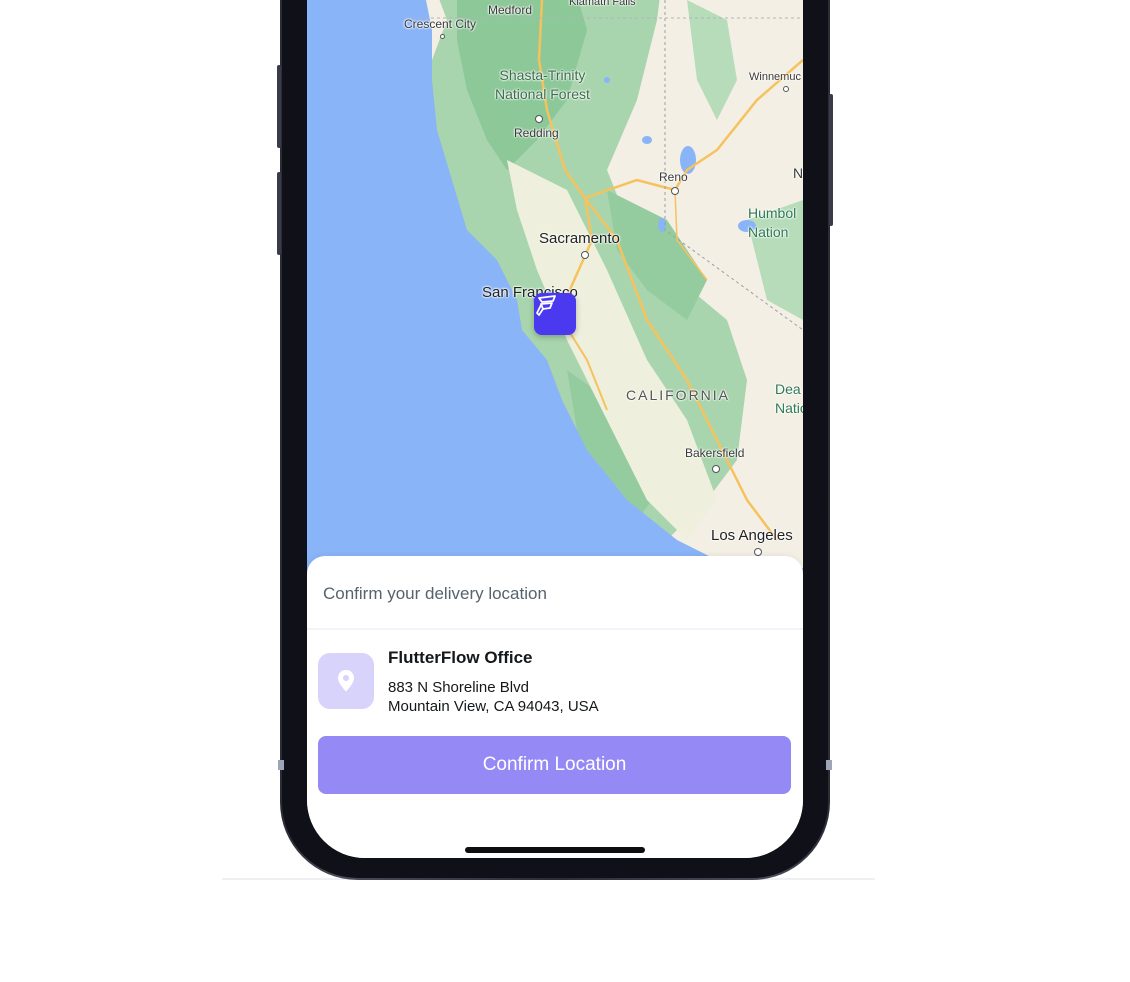 The width and height of the screenshot is (1130, 982). I want to click on map-label-medford: Medford, so click(510, 10).